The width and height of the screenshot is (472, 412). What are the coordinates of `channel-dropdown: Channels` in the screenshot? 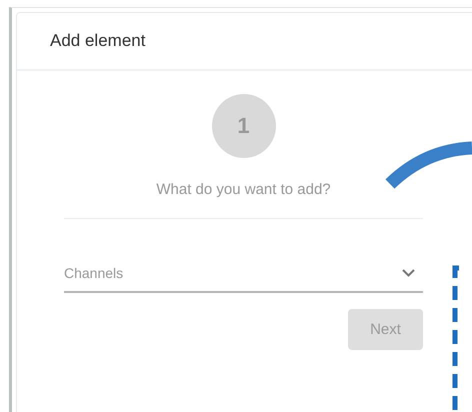 It's located at (243, 274).